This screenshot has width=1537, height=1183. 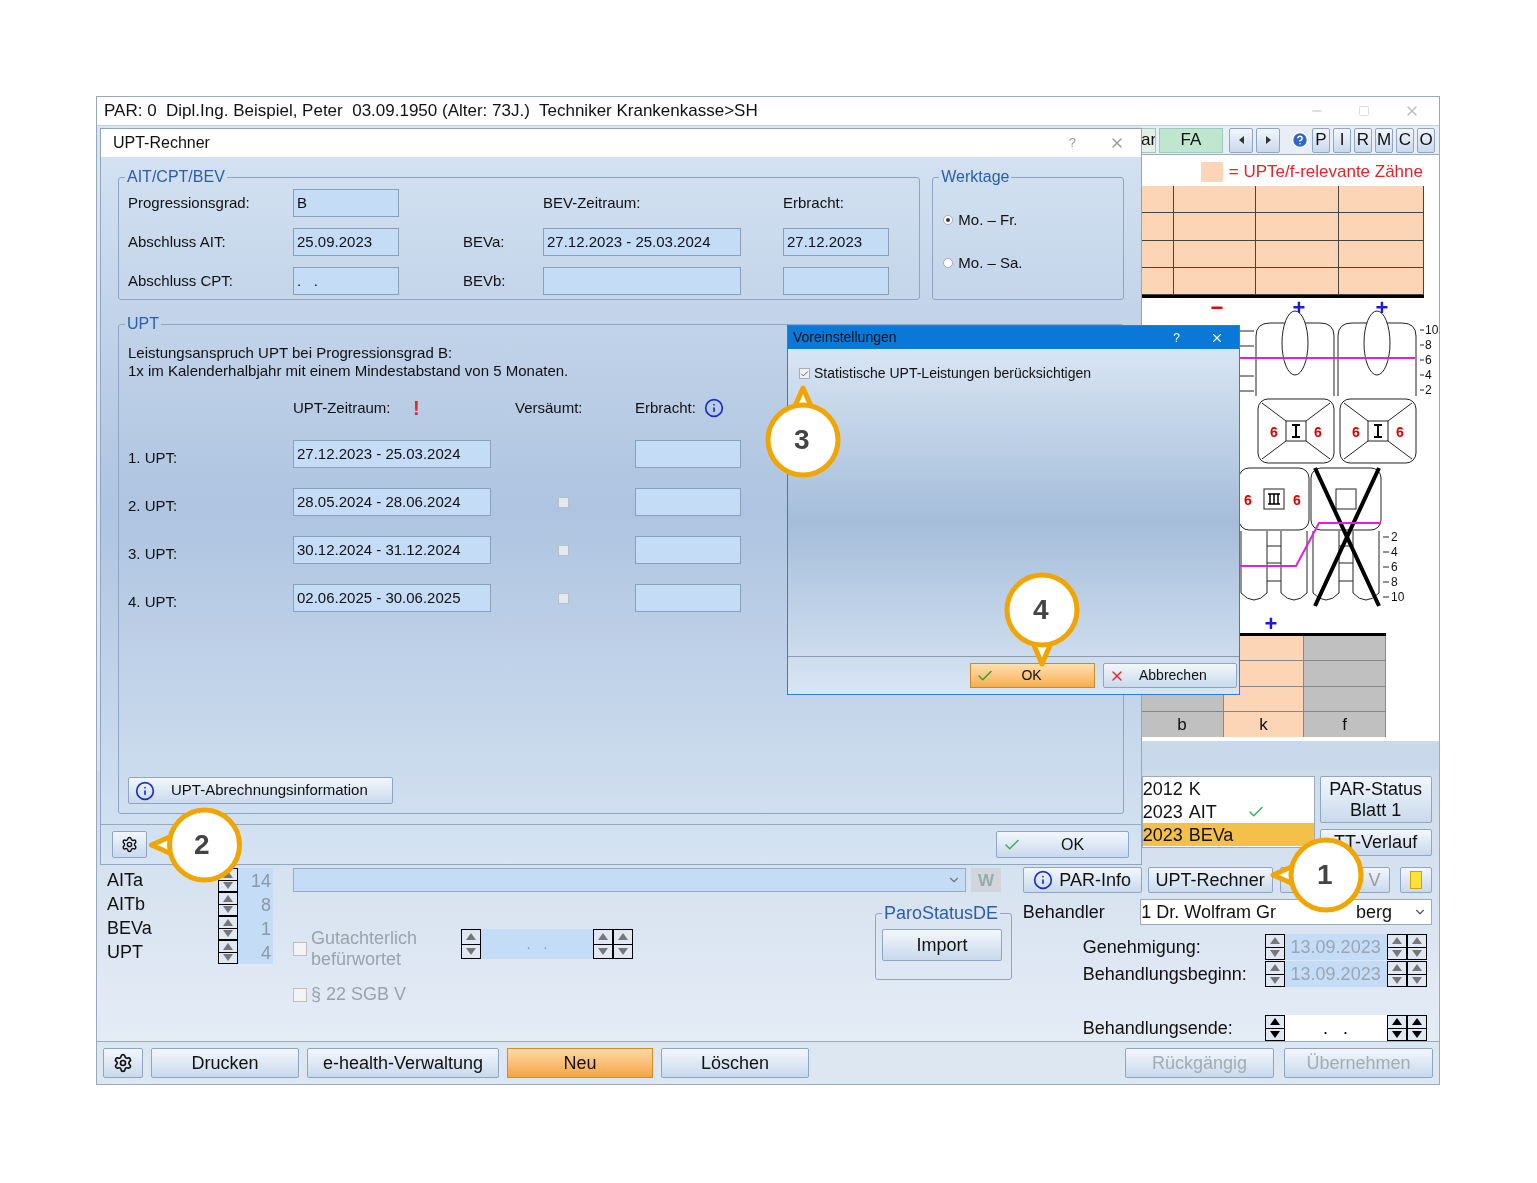 What do you see at coordinates (1386, 567) in the screenshot?
I see `scale-ticks` at bounding box center [1386, 567].